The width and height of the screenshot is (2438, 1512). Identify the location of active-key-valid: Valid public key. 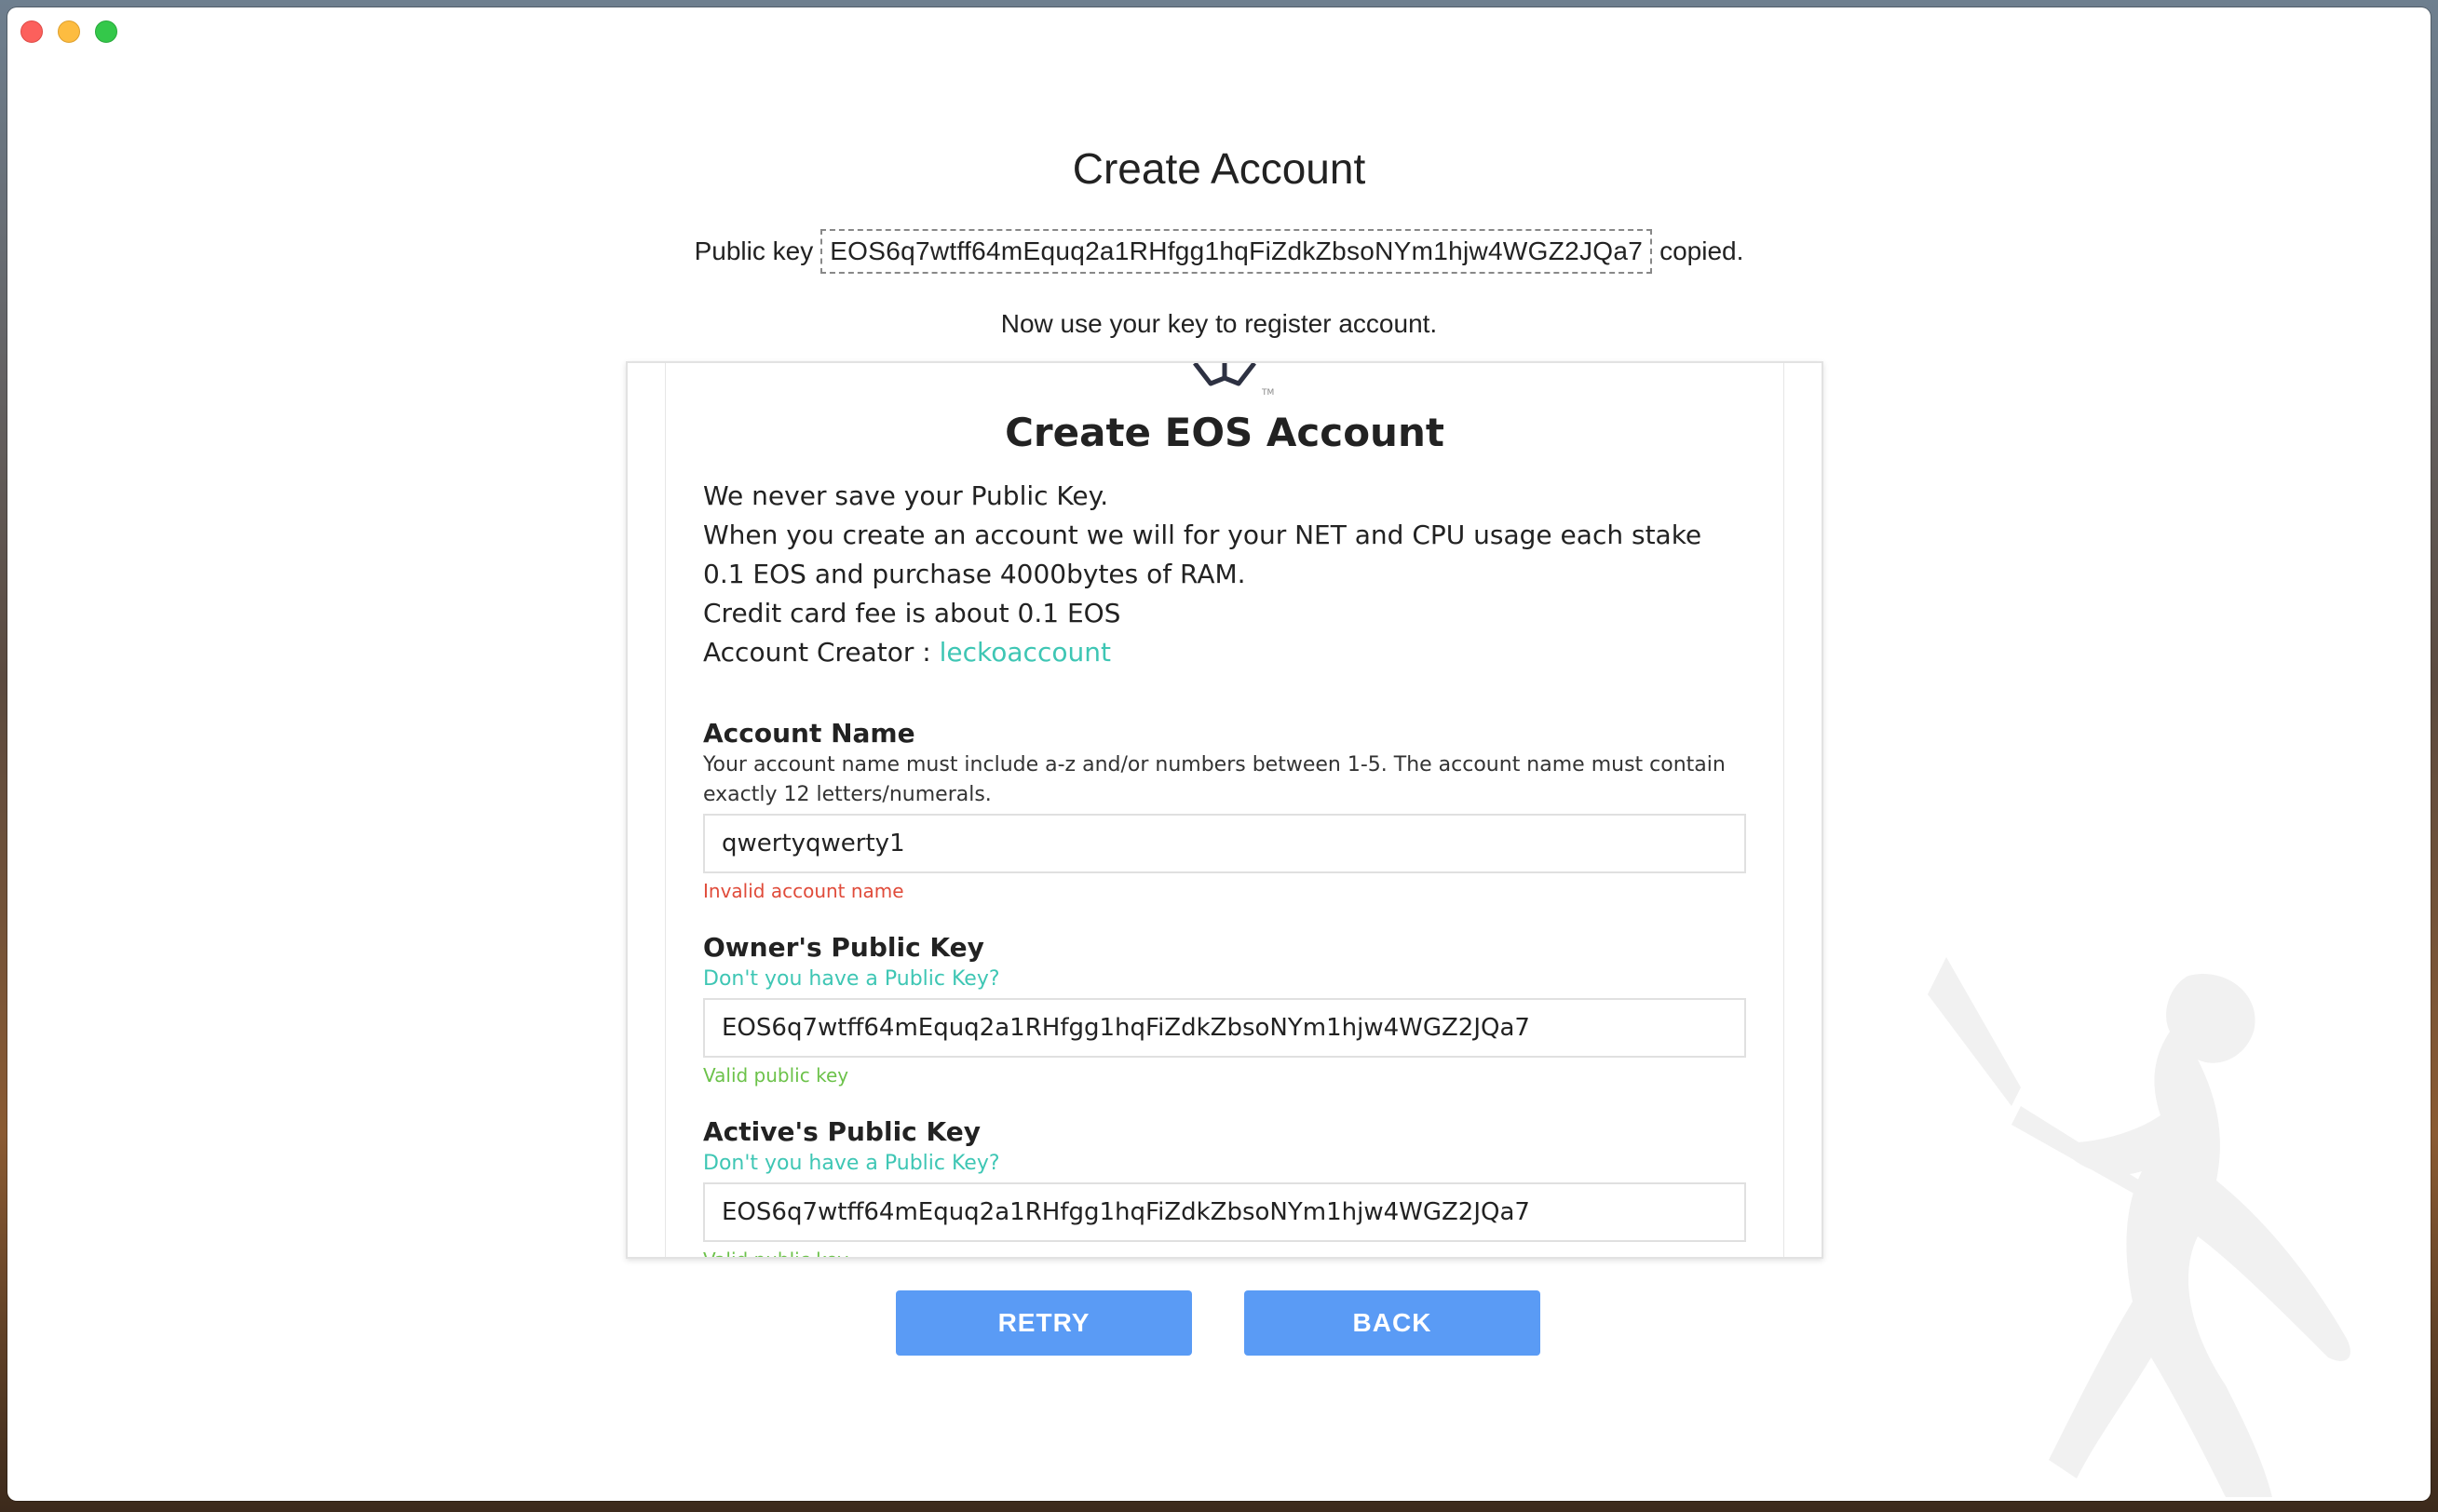
(1224, 1252).